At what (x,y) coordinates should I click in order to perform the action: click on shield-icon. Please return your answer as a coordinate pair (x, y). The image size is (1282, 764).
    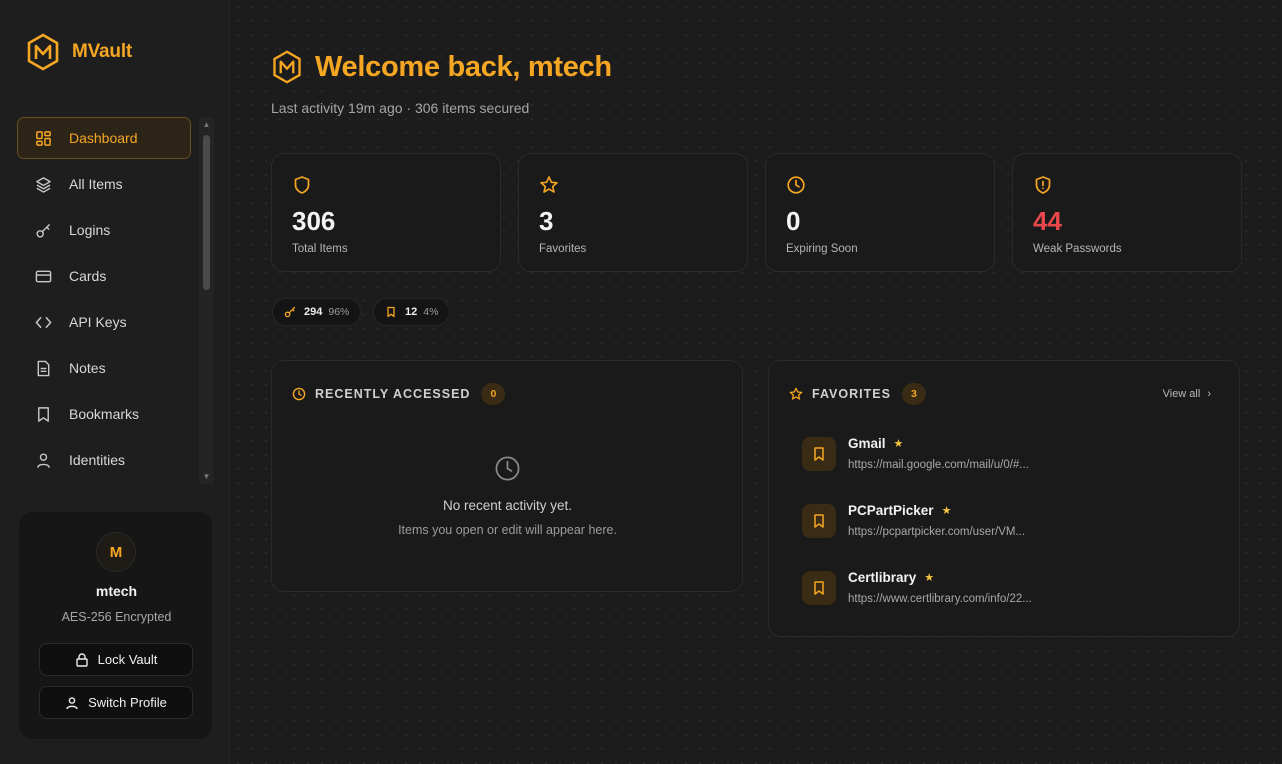
    Looking at the image, I should click on (302, 185).